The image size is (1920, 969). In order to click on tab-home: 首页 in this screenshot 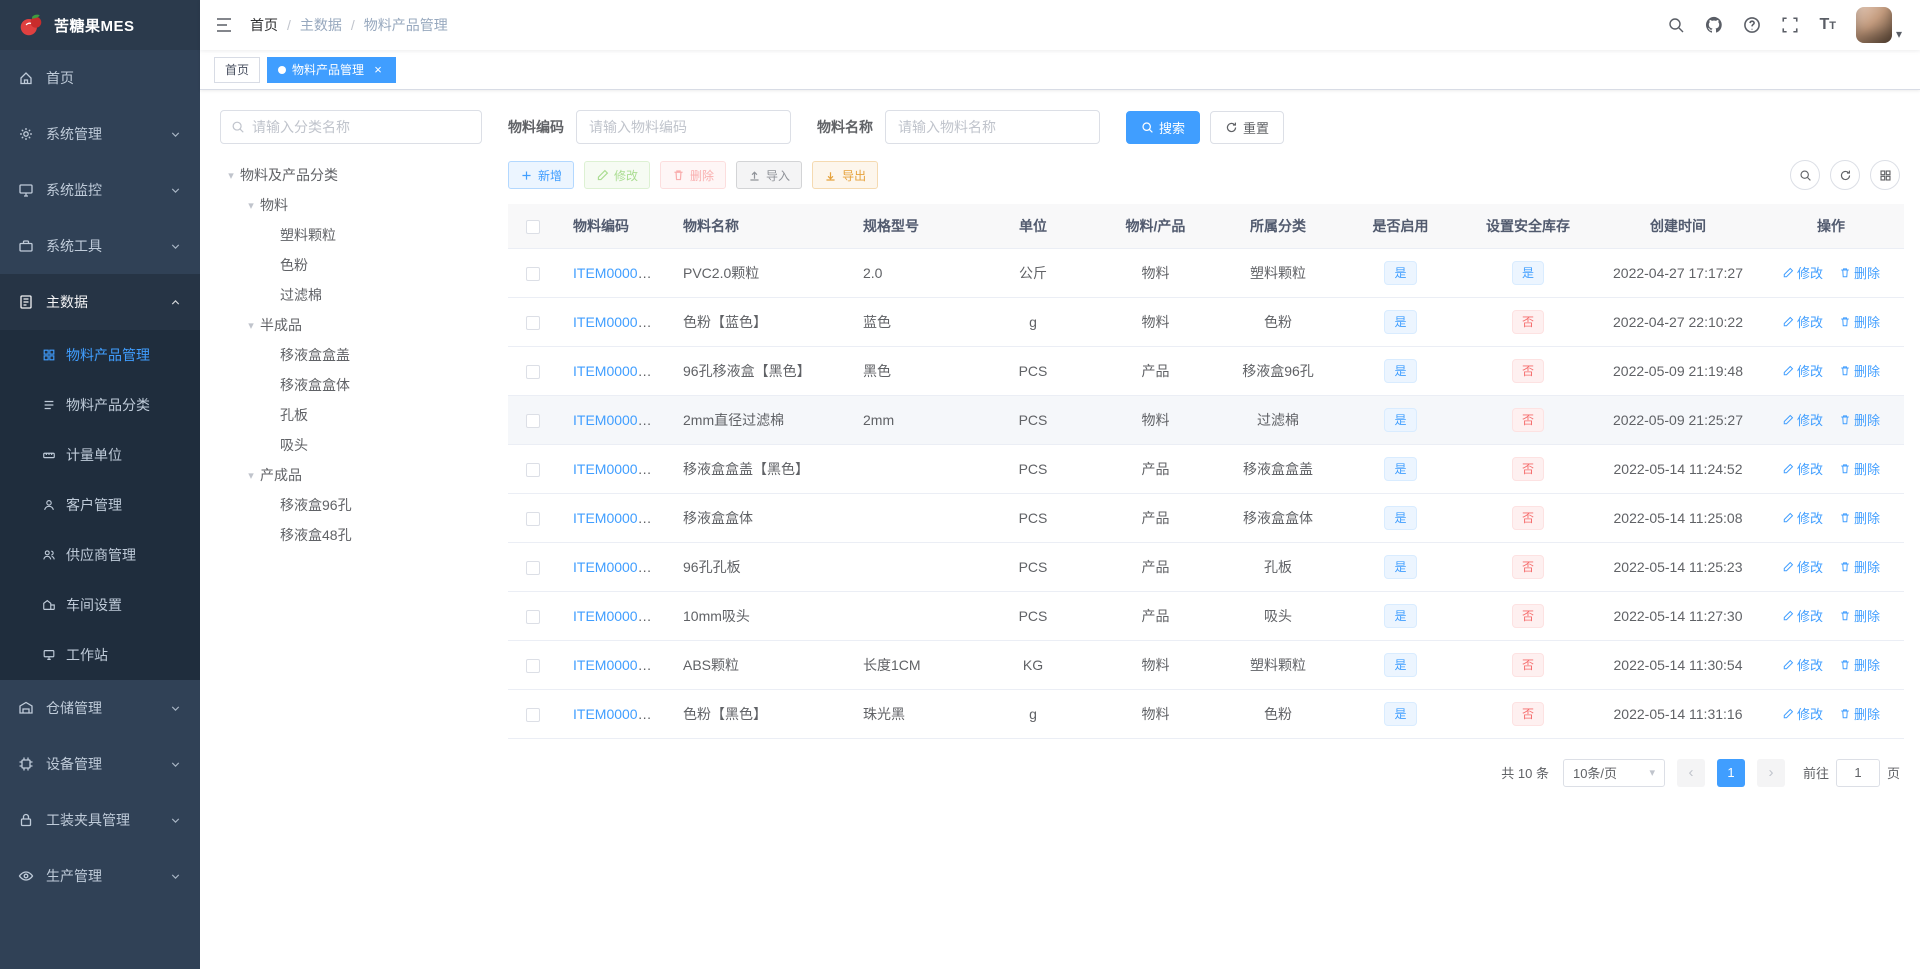, I will do `click(237, 69)`.